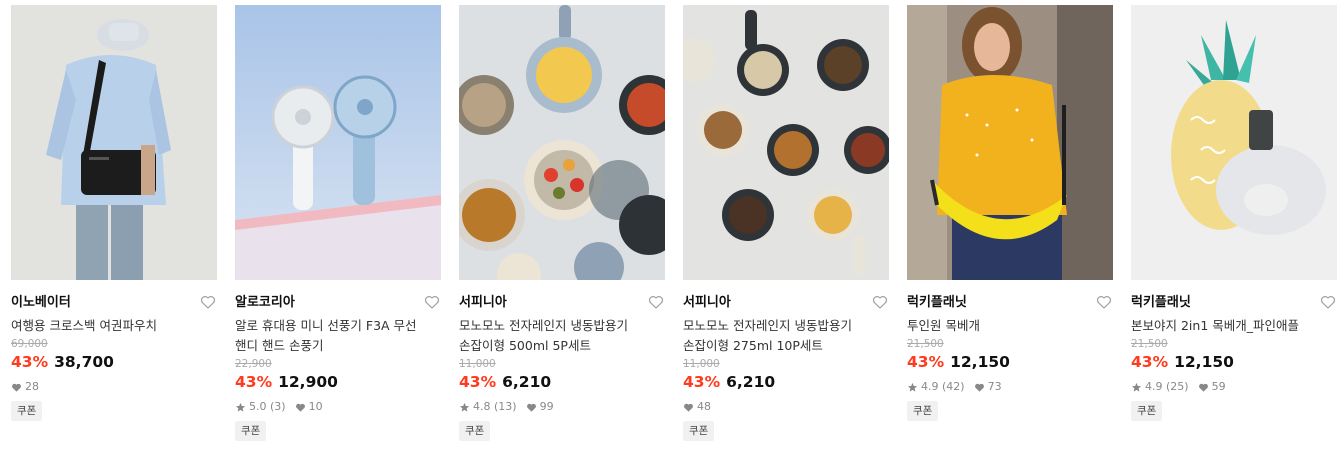 Image resolution: width=1344 pixels, height=459 pixels. What do you see at coordinates (1231, 326) in the screenshot?
I see `product-title: 본보야지 2in1 목베개_파인애플` at bounding box center [1231, 326].